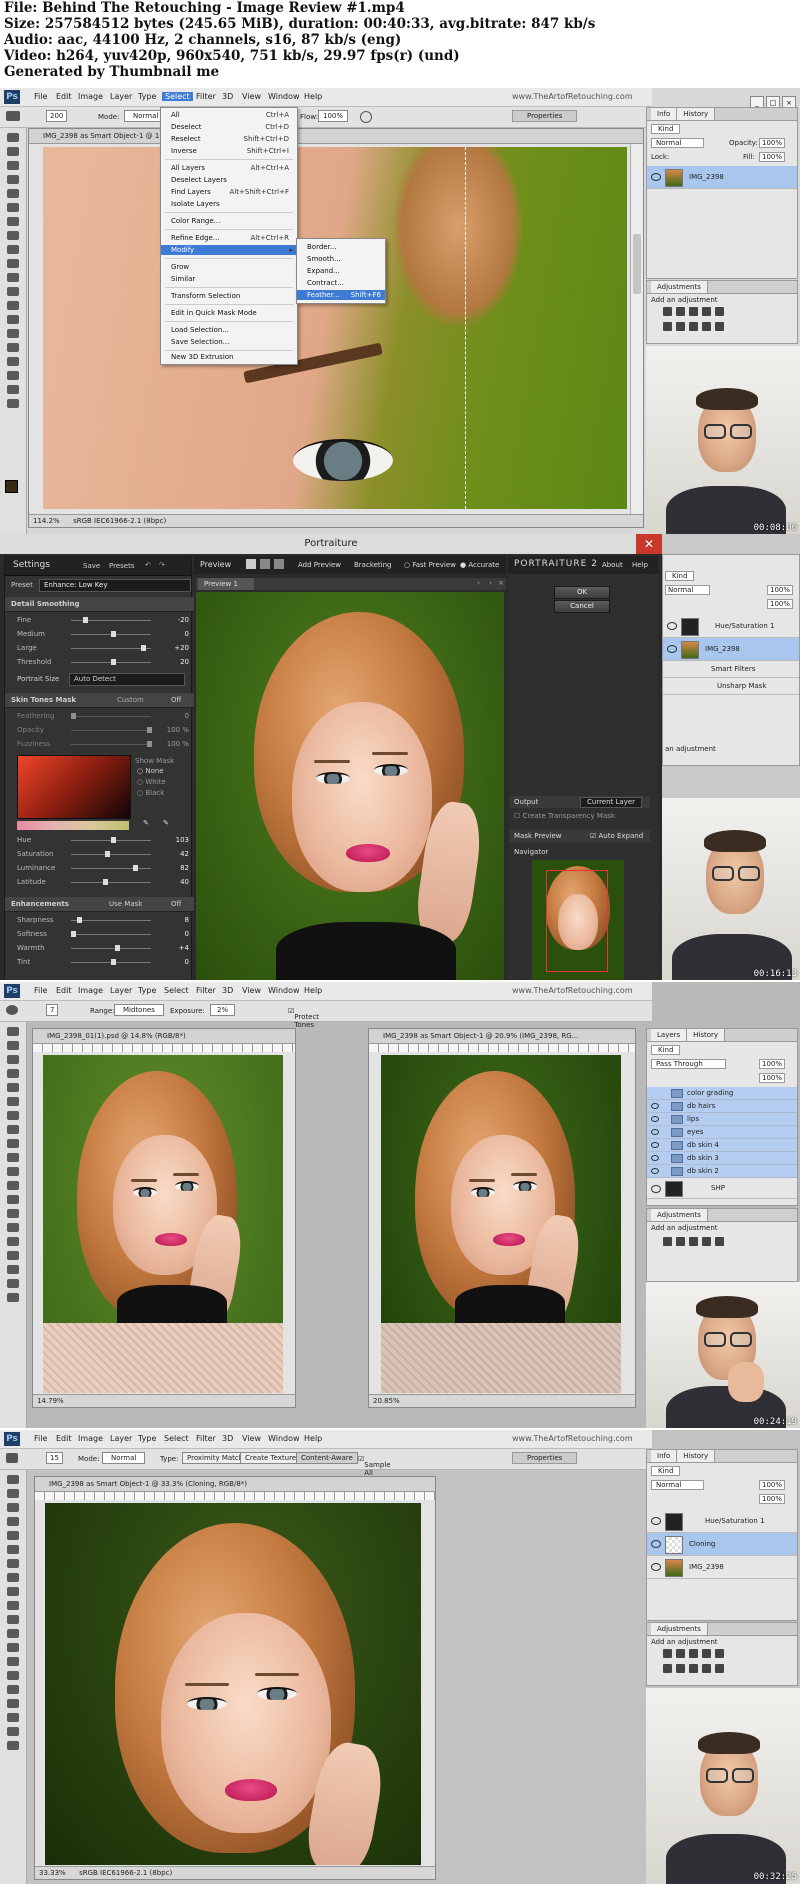 The height and width of the screenshot is (1884, 800). I want to click on menu-item-modify: Modify ▸, so click(229, 250).